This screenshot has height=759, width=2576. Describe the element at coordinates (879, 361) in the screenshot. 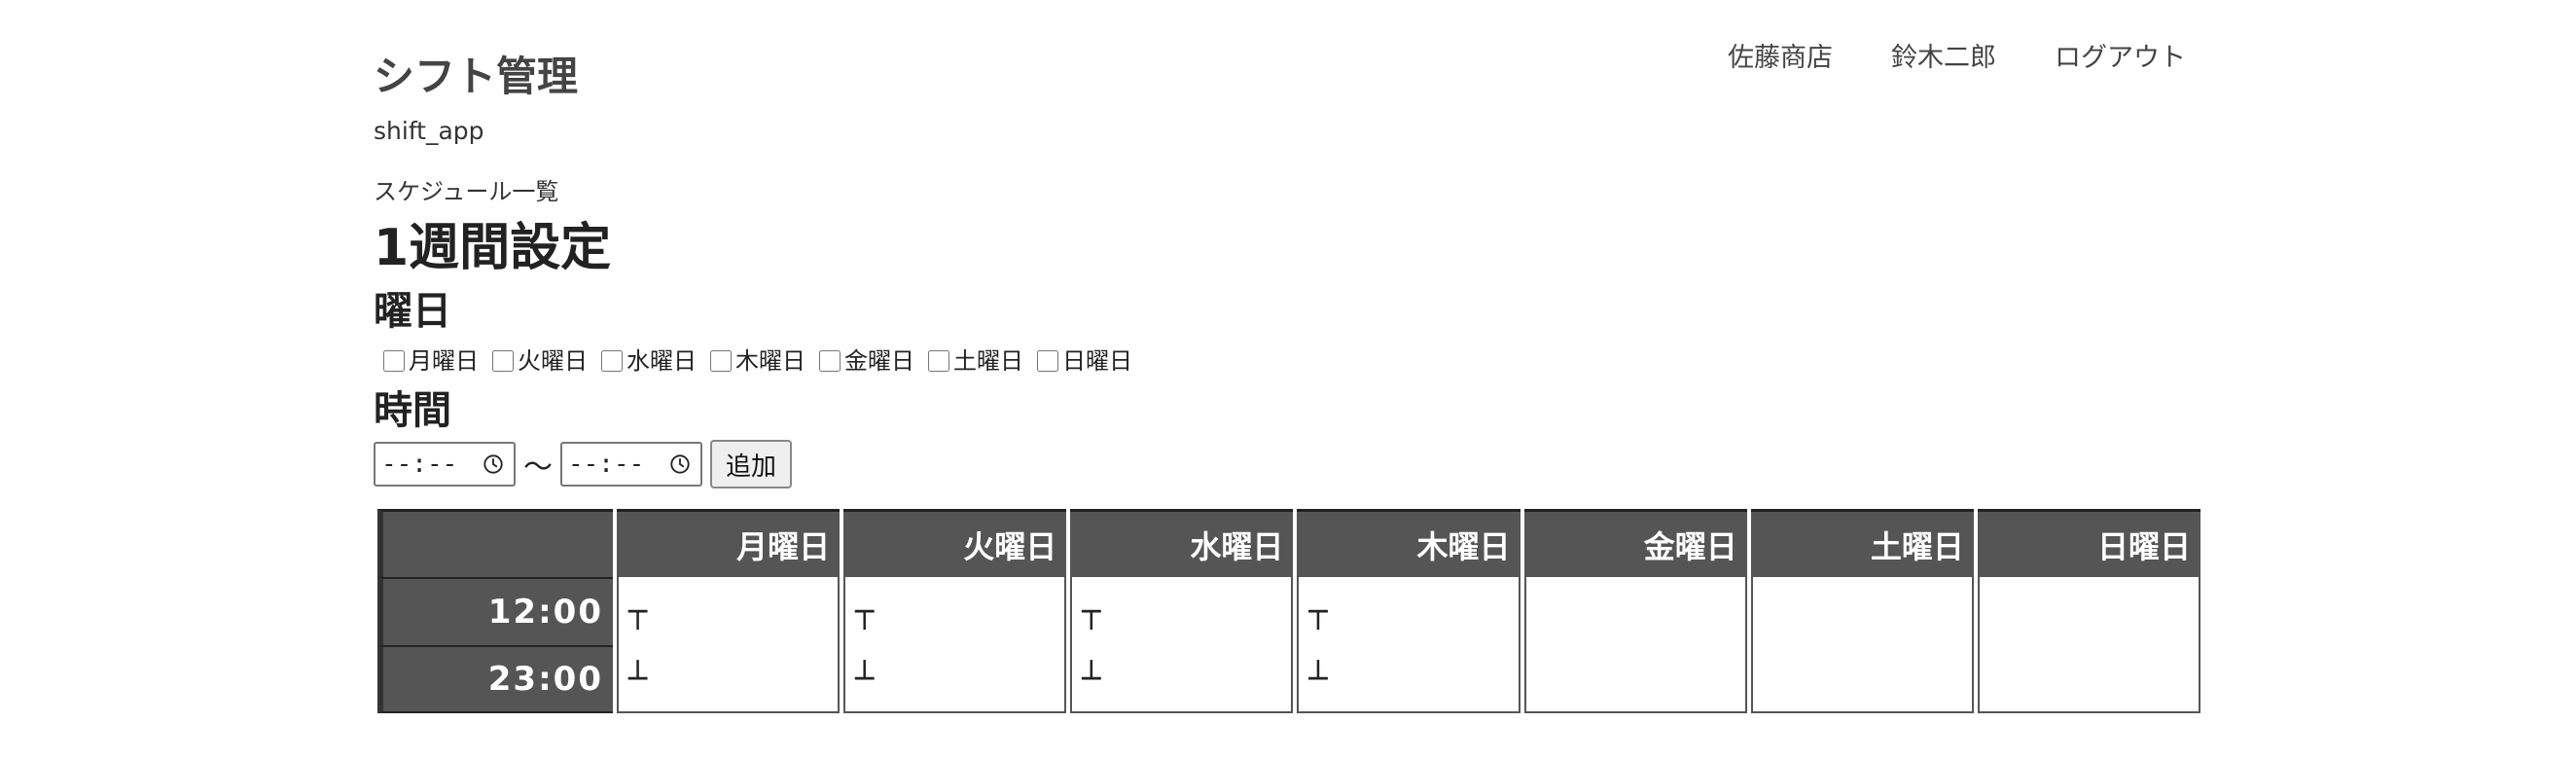

I see `day-label-fri: 金曜日` at that location.